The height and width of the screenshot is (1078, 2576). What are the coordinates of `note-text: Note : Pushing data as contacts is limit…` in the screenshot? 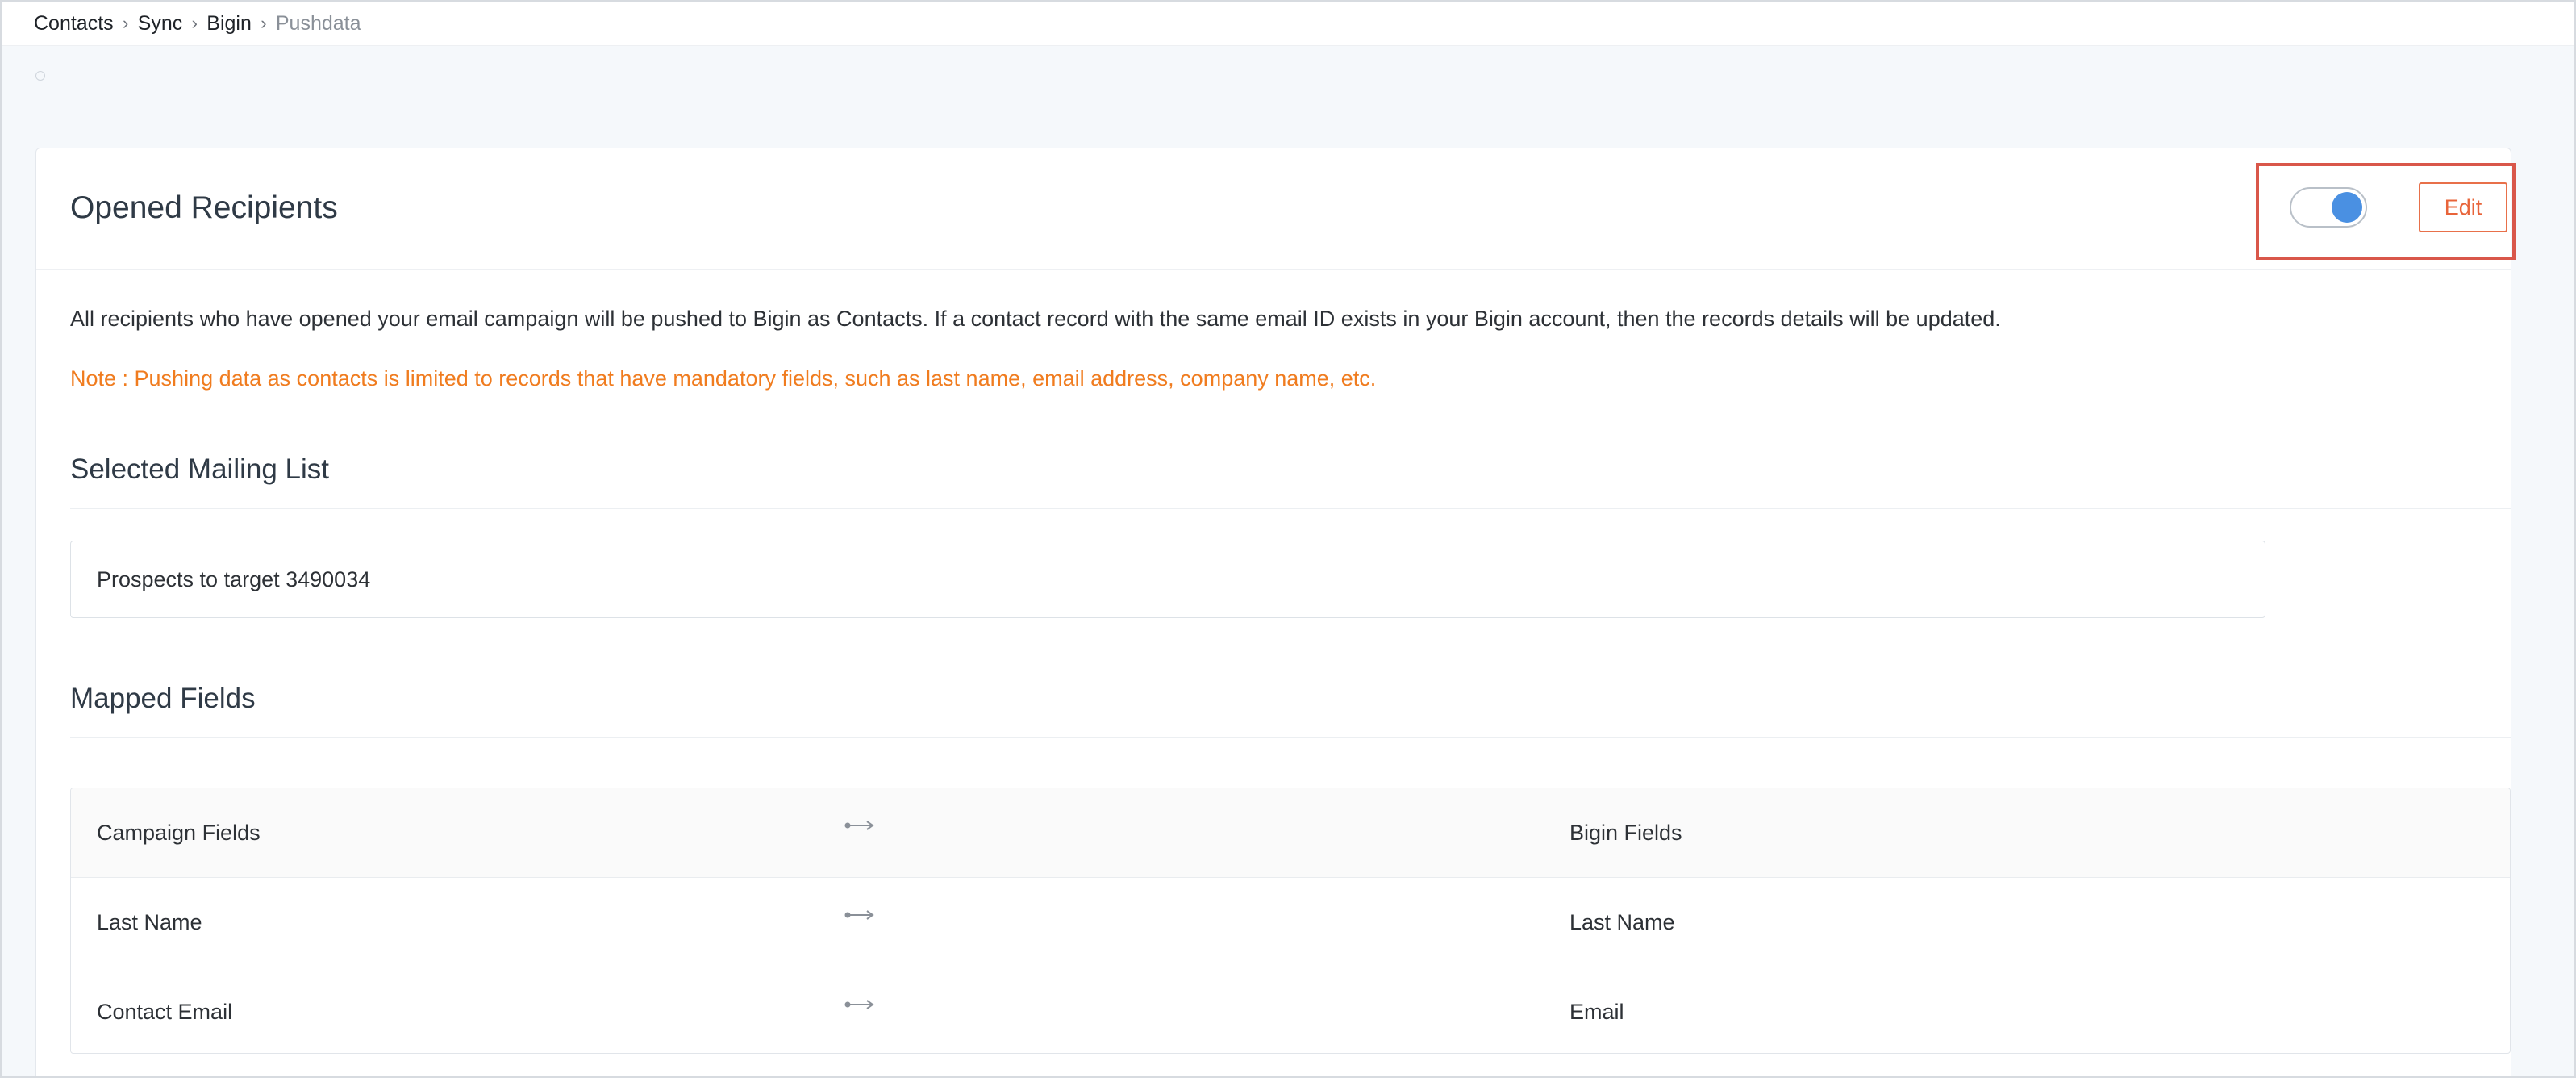 It's located at (723, 378).